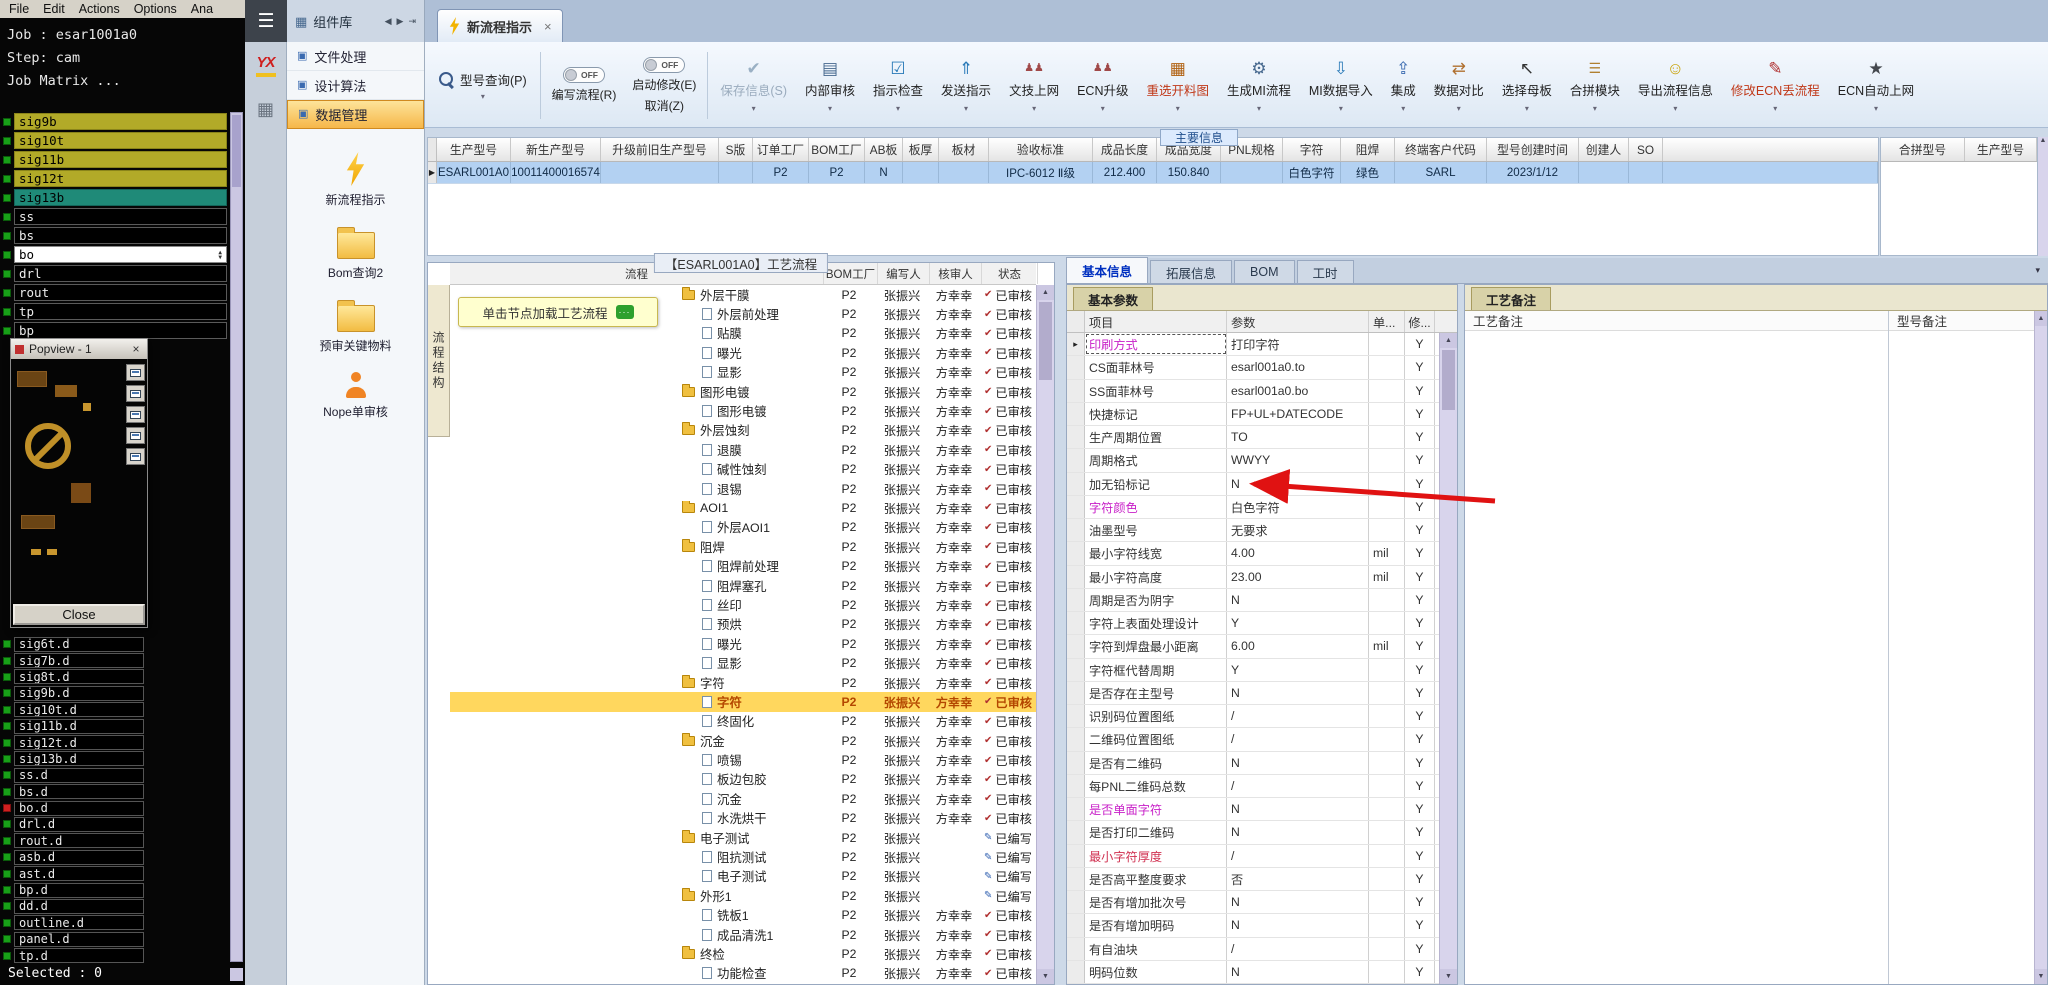 This screenshot has width=2048, height=985. Describe the element at coordinates (1156, 321) in the screenshot. I see `params-column-header: 项目` at that location.